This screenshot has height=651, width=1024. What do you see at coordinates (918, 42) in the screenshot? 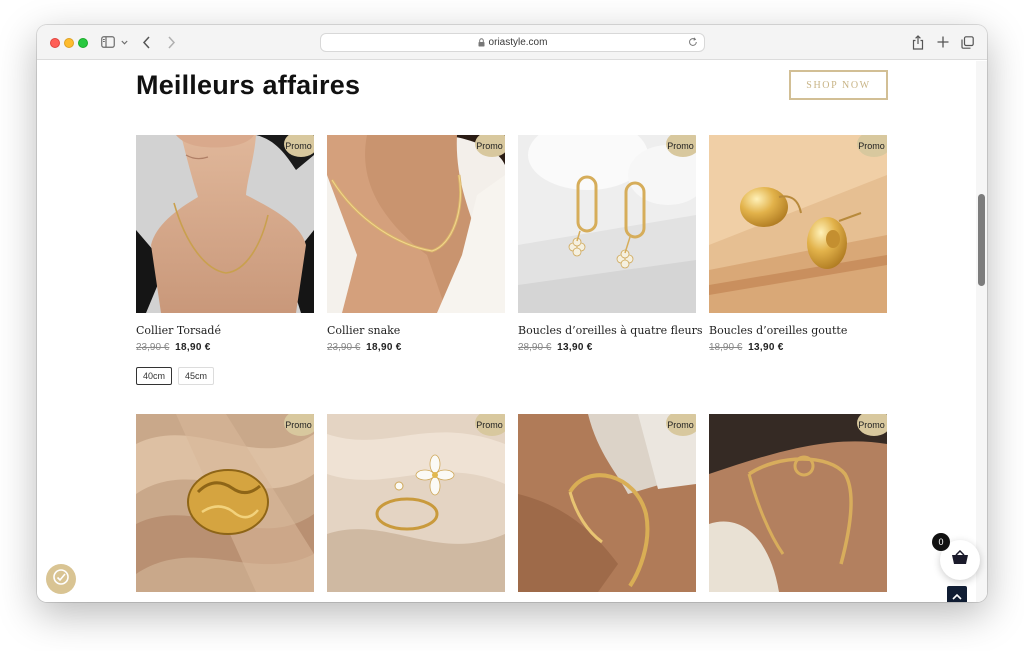
I see `share-icon` at bounding box center [918, 42].